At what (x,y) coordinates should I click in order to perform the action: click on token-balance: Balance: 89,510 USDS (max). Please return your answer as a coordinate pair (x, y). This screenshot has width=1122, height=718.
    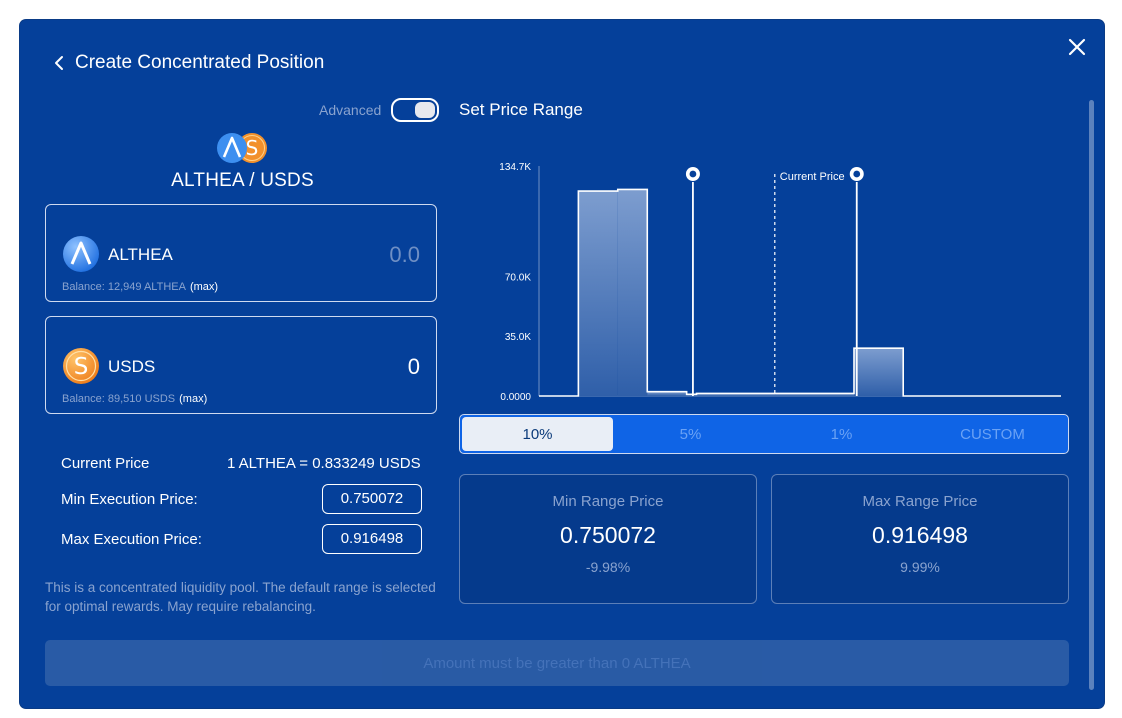
    Looking at the image, I should click on (134, 399).